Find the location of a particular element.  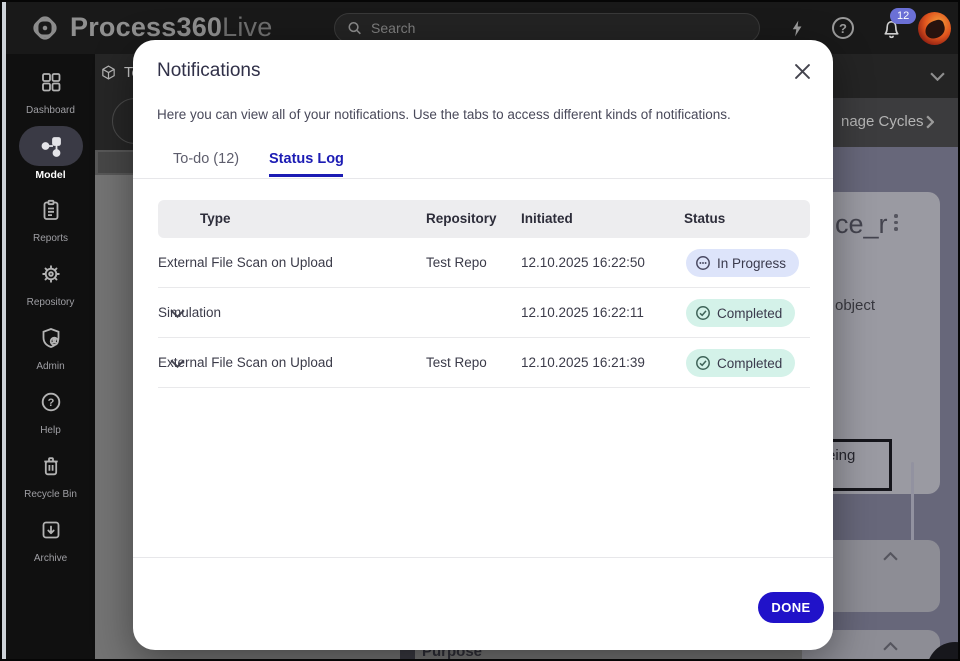

background-card-title: ce_r is located at coordinates (861, 224).